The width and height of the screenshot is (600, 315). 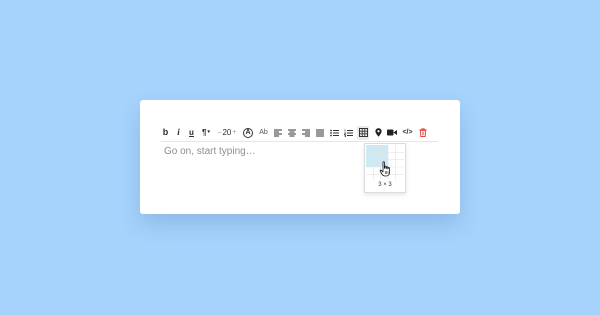 I want to click on align-left-button, so click(x=278, y=132).